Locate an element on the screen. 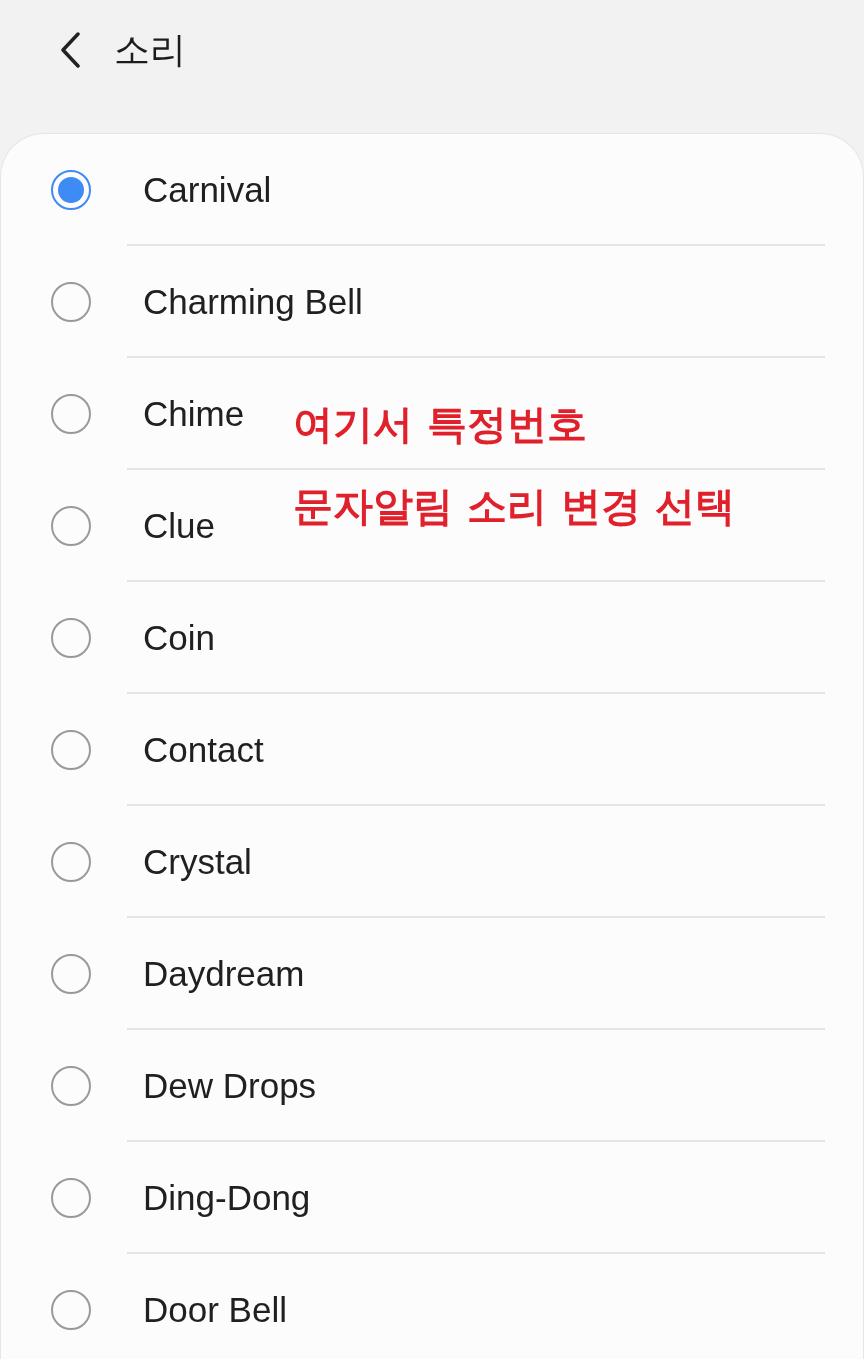  annotation-text: 여기서 특정번호 is located at coordinates (440, 424).